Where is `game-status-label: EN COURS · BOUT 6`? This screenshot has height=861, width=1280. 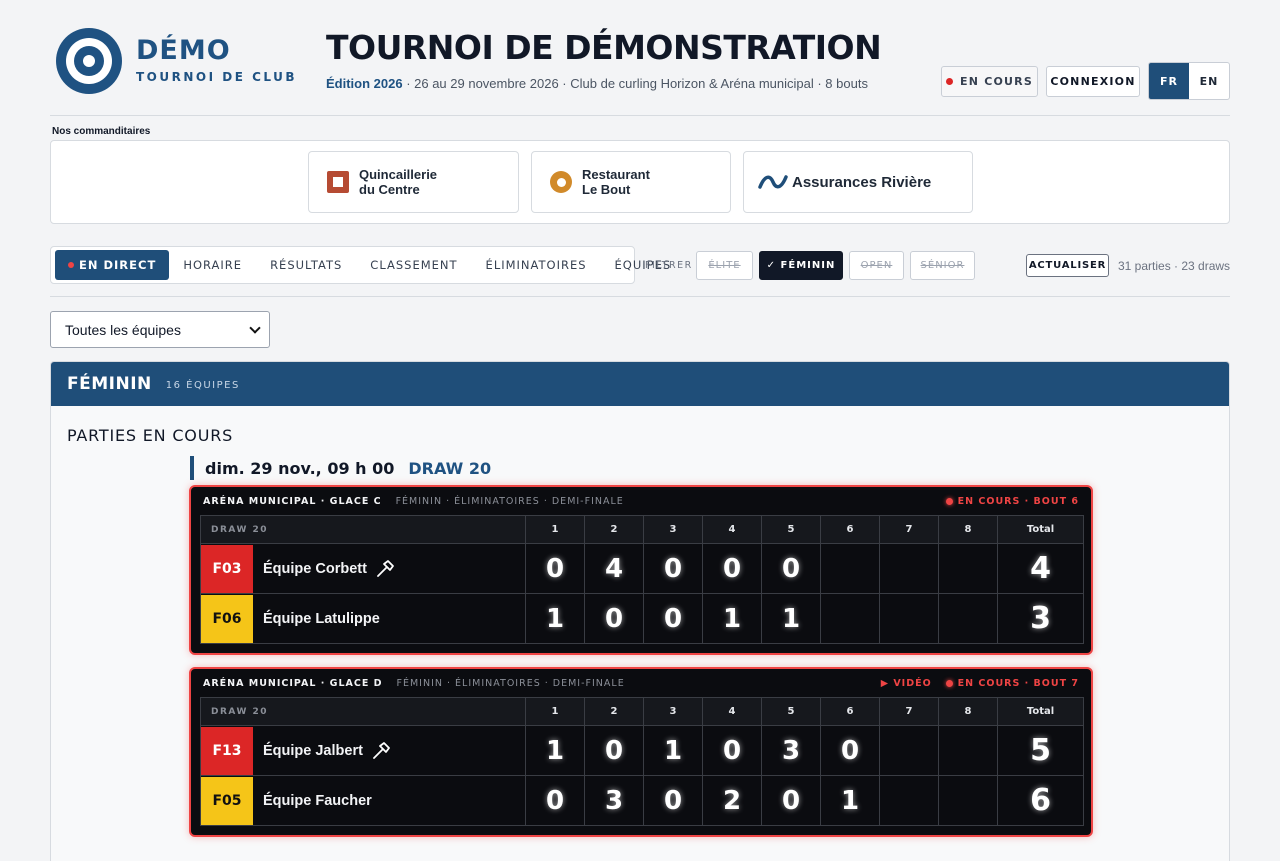 game-status-label: EN COURS · BOUT 6 is located at coordinates (1018, 501).